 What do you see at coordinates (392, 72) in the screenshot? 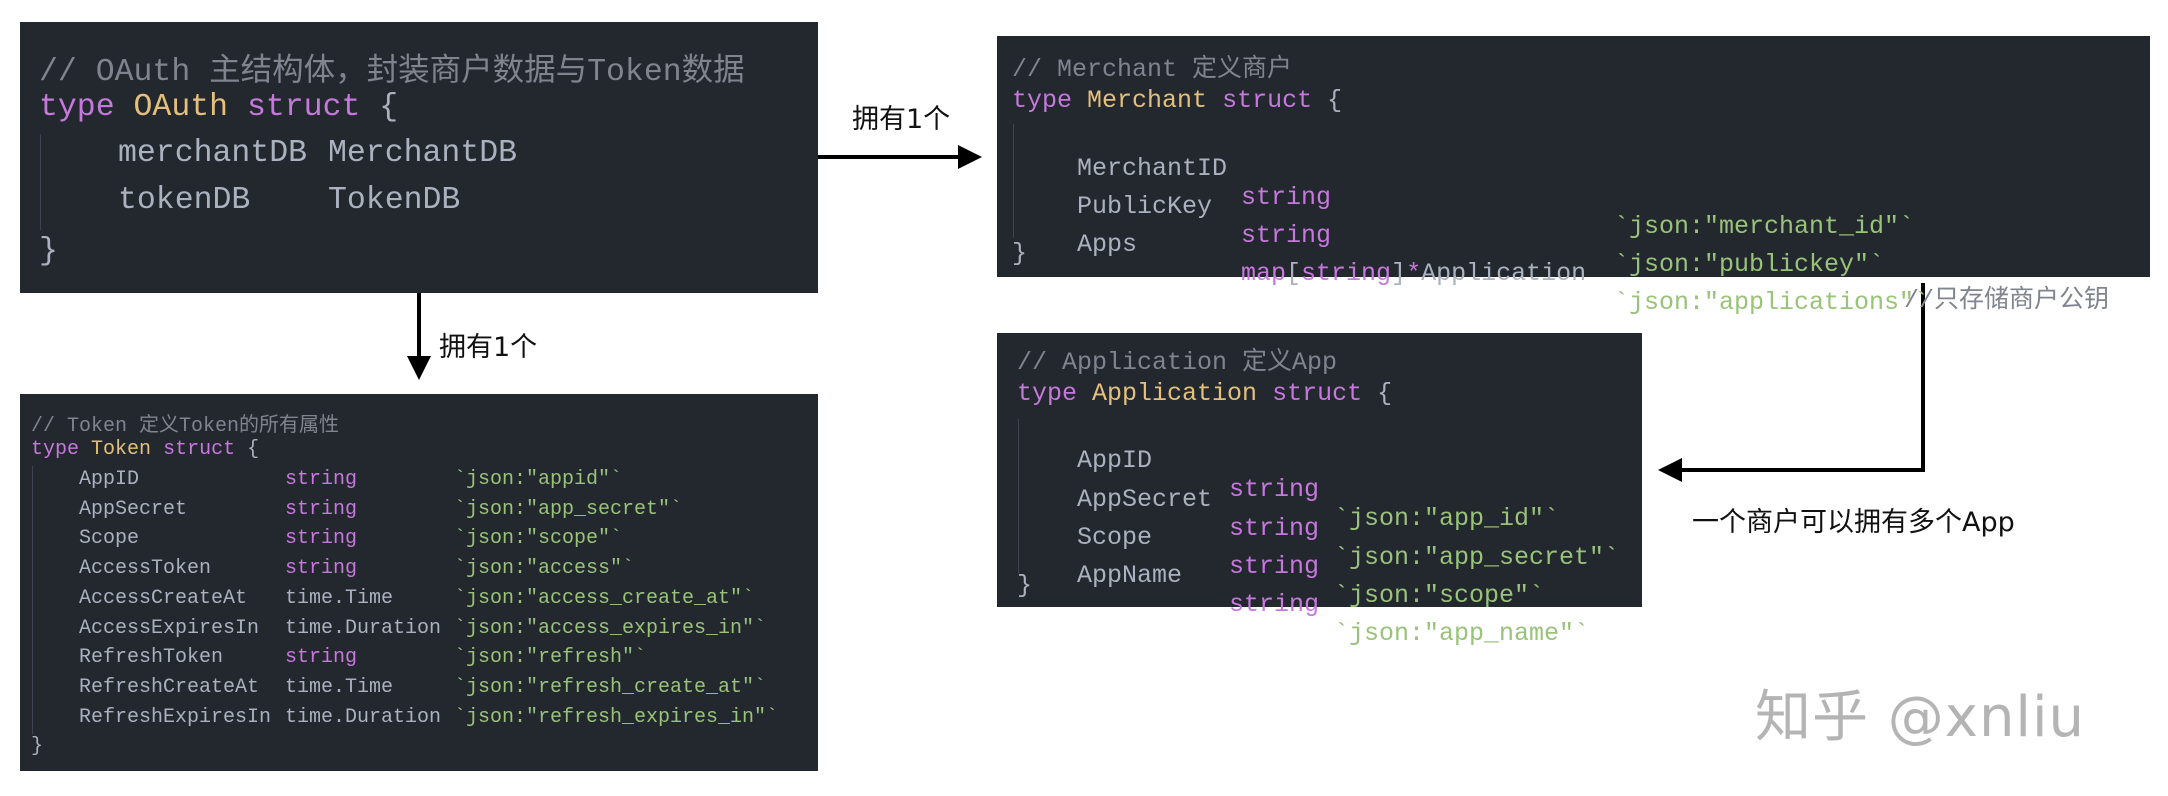
I see `code-comment: // OAuth 主结构体，封装商户数据与Token数据` at bounding box center [392, 72].